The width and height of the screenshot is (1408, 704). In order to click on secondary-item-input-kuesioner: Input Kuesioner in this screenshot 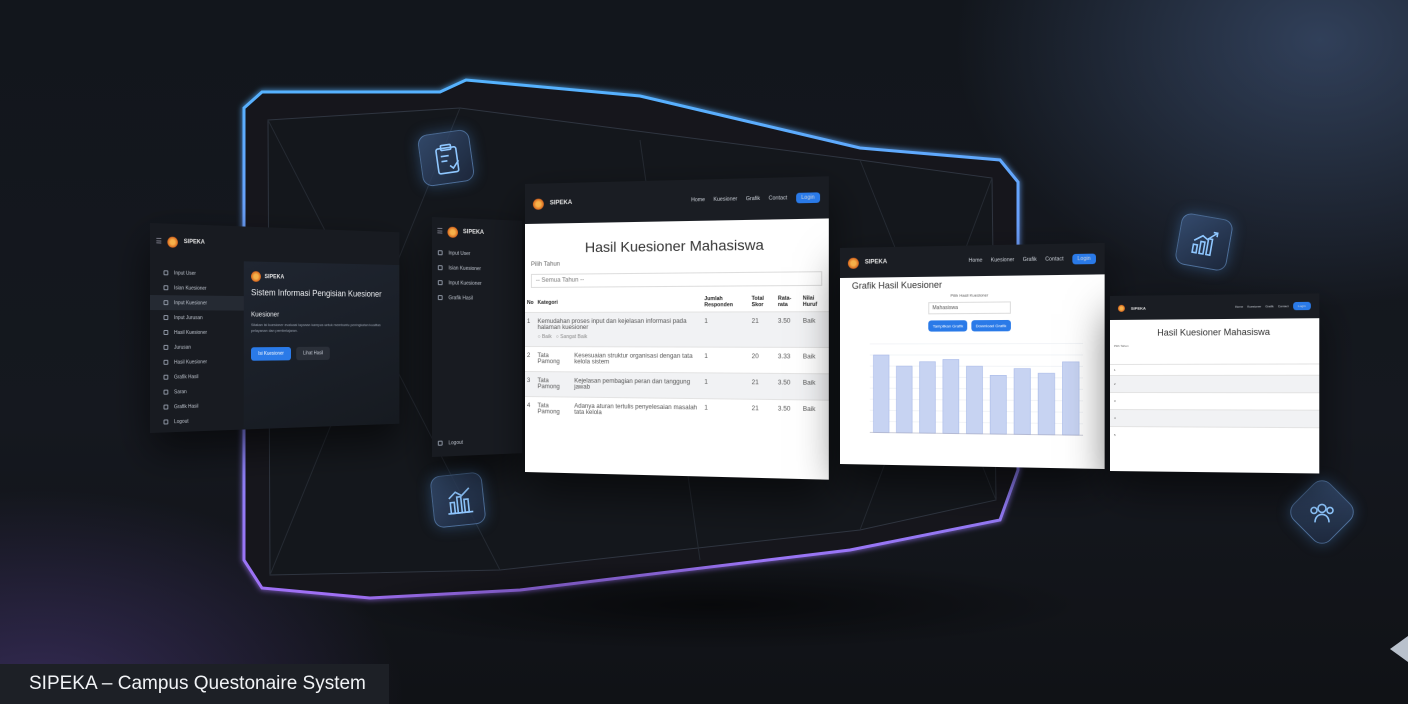, I will do `click(477, 283)`.